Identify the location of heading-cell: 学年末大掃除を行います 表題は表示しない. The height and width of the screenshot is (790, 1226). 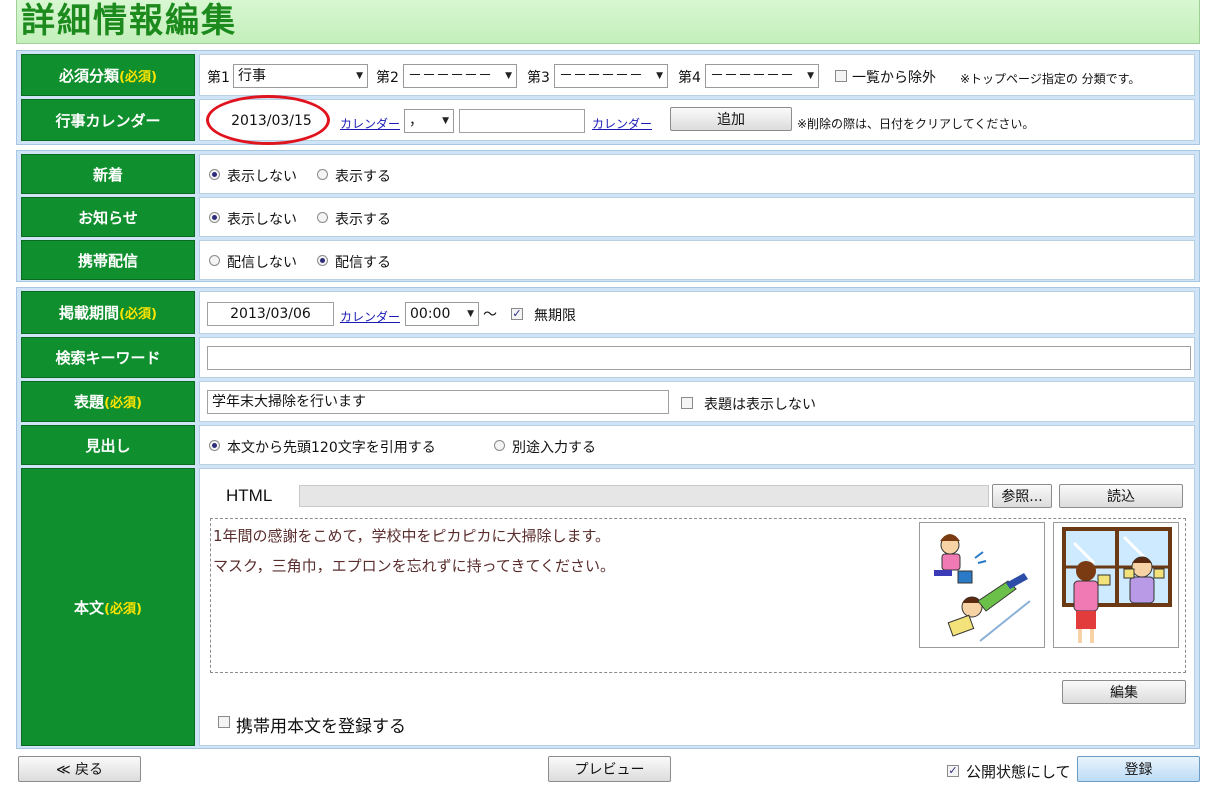
(697, 401).